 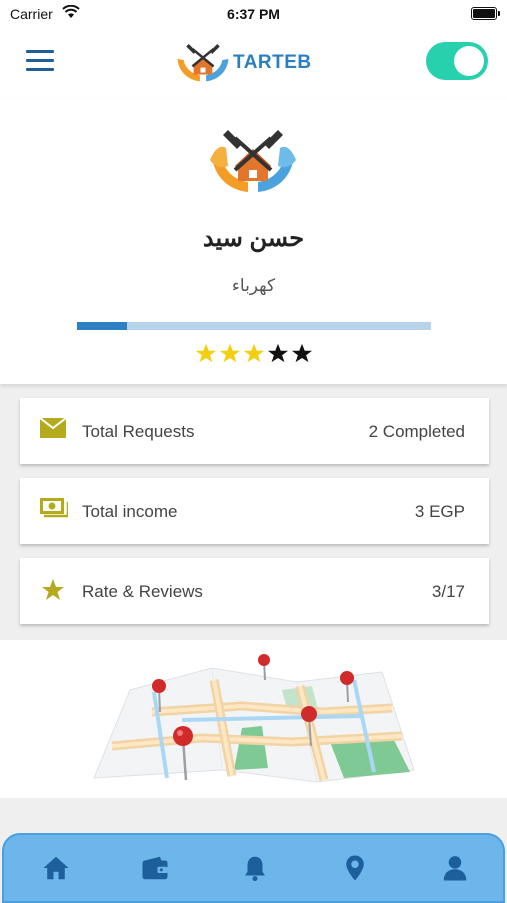 I want to click on rating-stars, so click(x=254, y=354).